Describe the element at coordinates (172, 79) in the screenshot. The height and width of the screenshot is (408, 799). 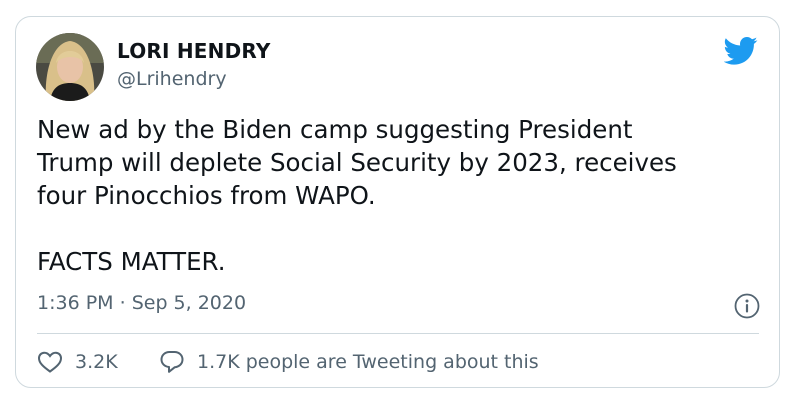
I see `author-handle: @Lrihendry` at that location.